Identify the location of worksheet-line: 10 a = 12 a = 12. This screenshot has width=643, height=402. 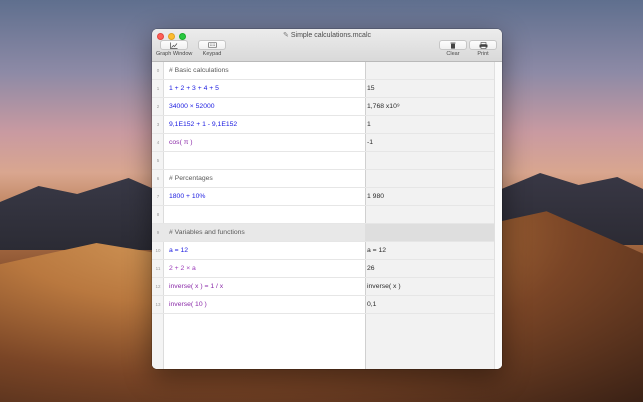
(323, 251).